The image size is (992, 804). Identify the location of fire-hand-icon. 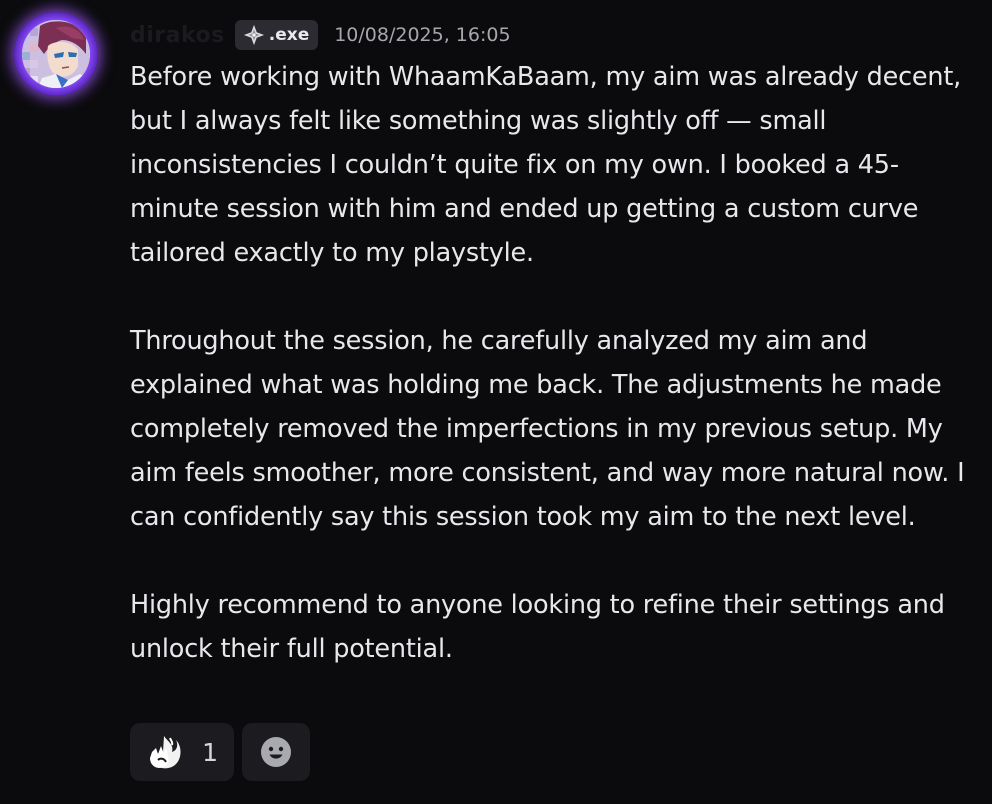
(165, 752).